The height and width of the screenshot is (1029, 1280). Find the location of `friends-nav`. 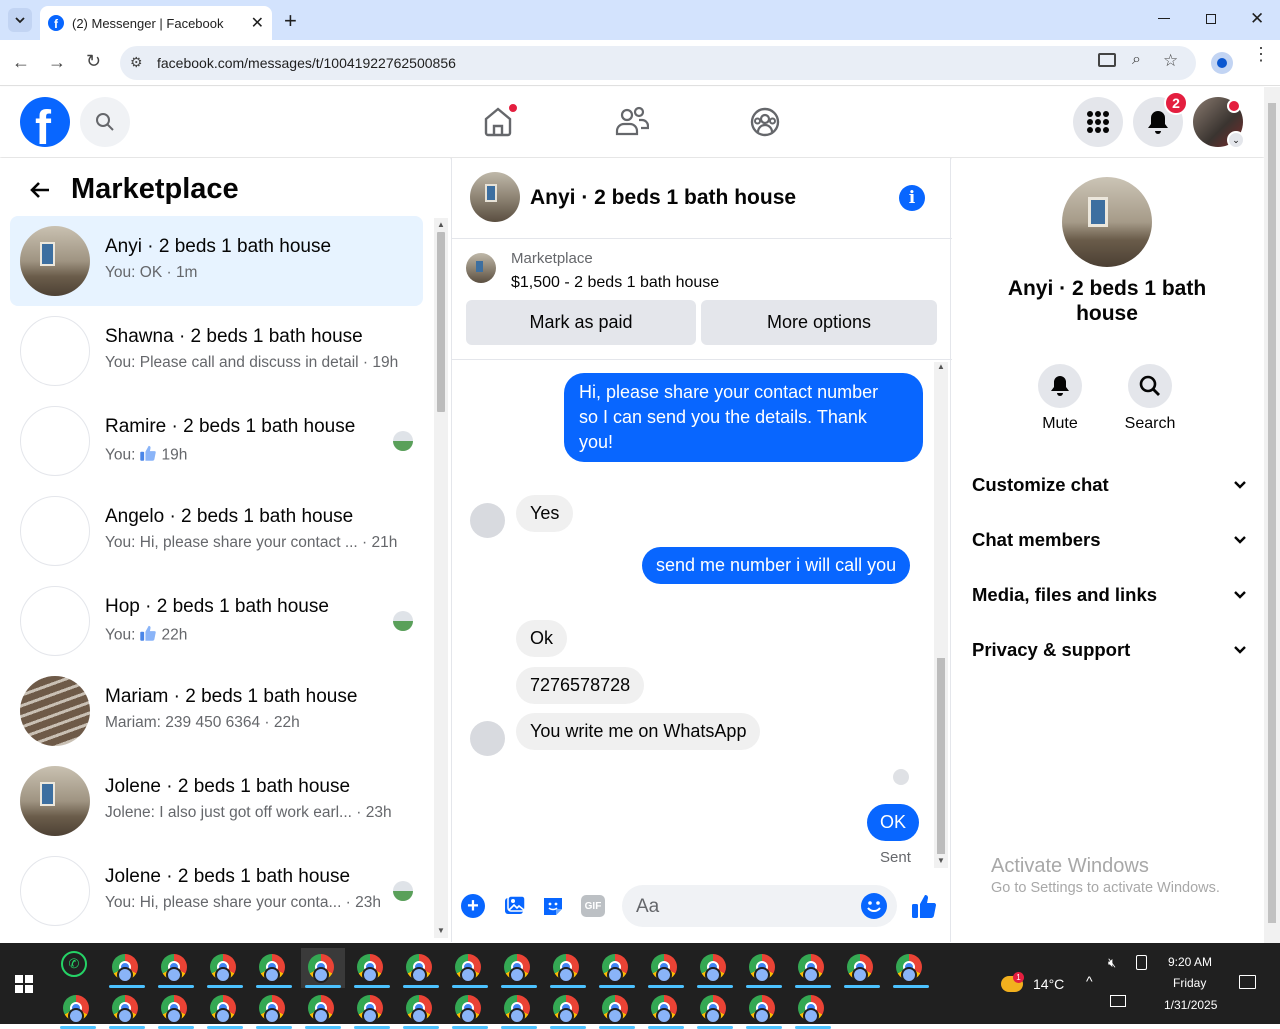

friends-nav is located at coordinates (632, 123).